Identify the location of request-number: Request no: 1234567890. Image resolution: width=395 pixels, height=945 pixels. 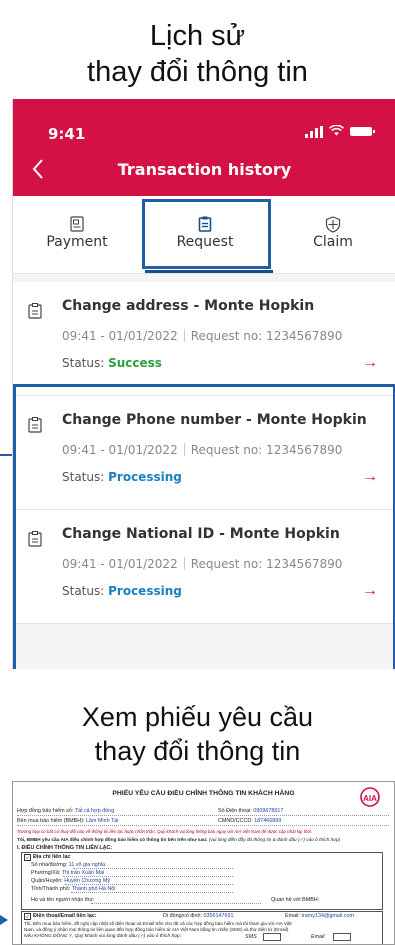
(266, 336).